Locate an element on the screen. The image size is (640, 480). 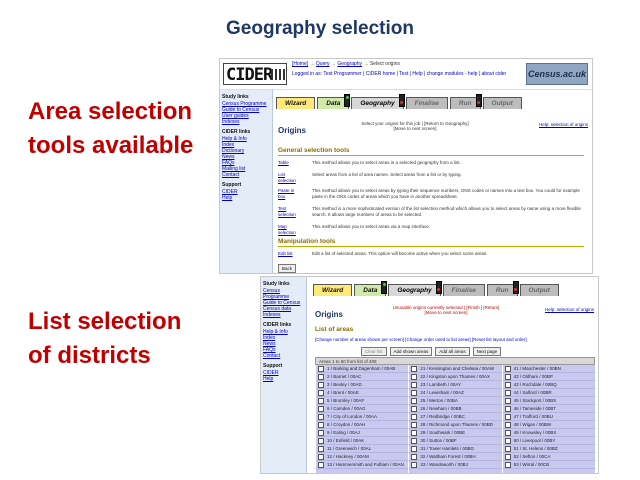
breadcrumb-geography: Geography is located at coordinates (349, 64).